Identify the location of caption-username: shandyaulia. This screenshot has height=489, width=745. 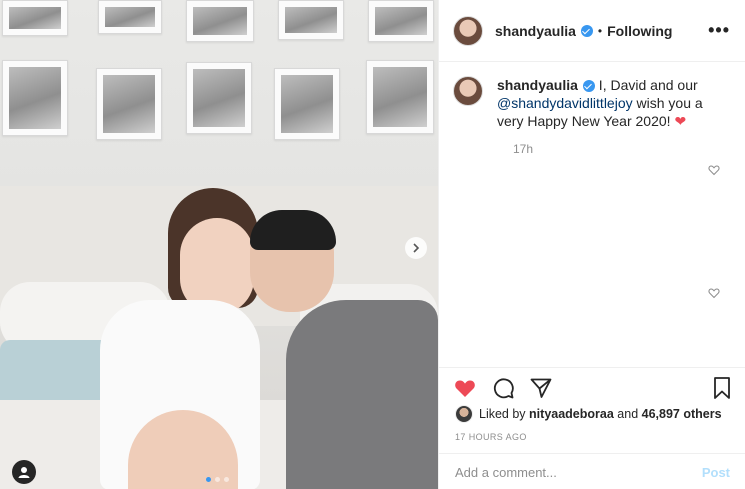
(537, 85).